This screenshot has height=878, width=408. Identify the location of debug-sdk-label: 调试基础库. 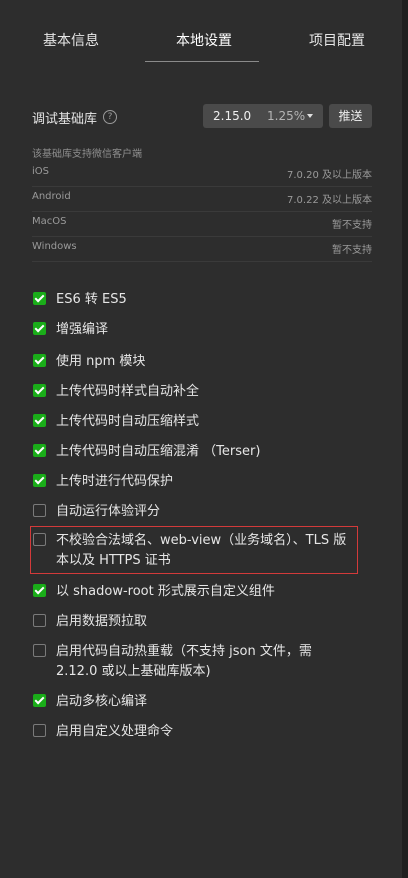
(65, 119).